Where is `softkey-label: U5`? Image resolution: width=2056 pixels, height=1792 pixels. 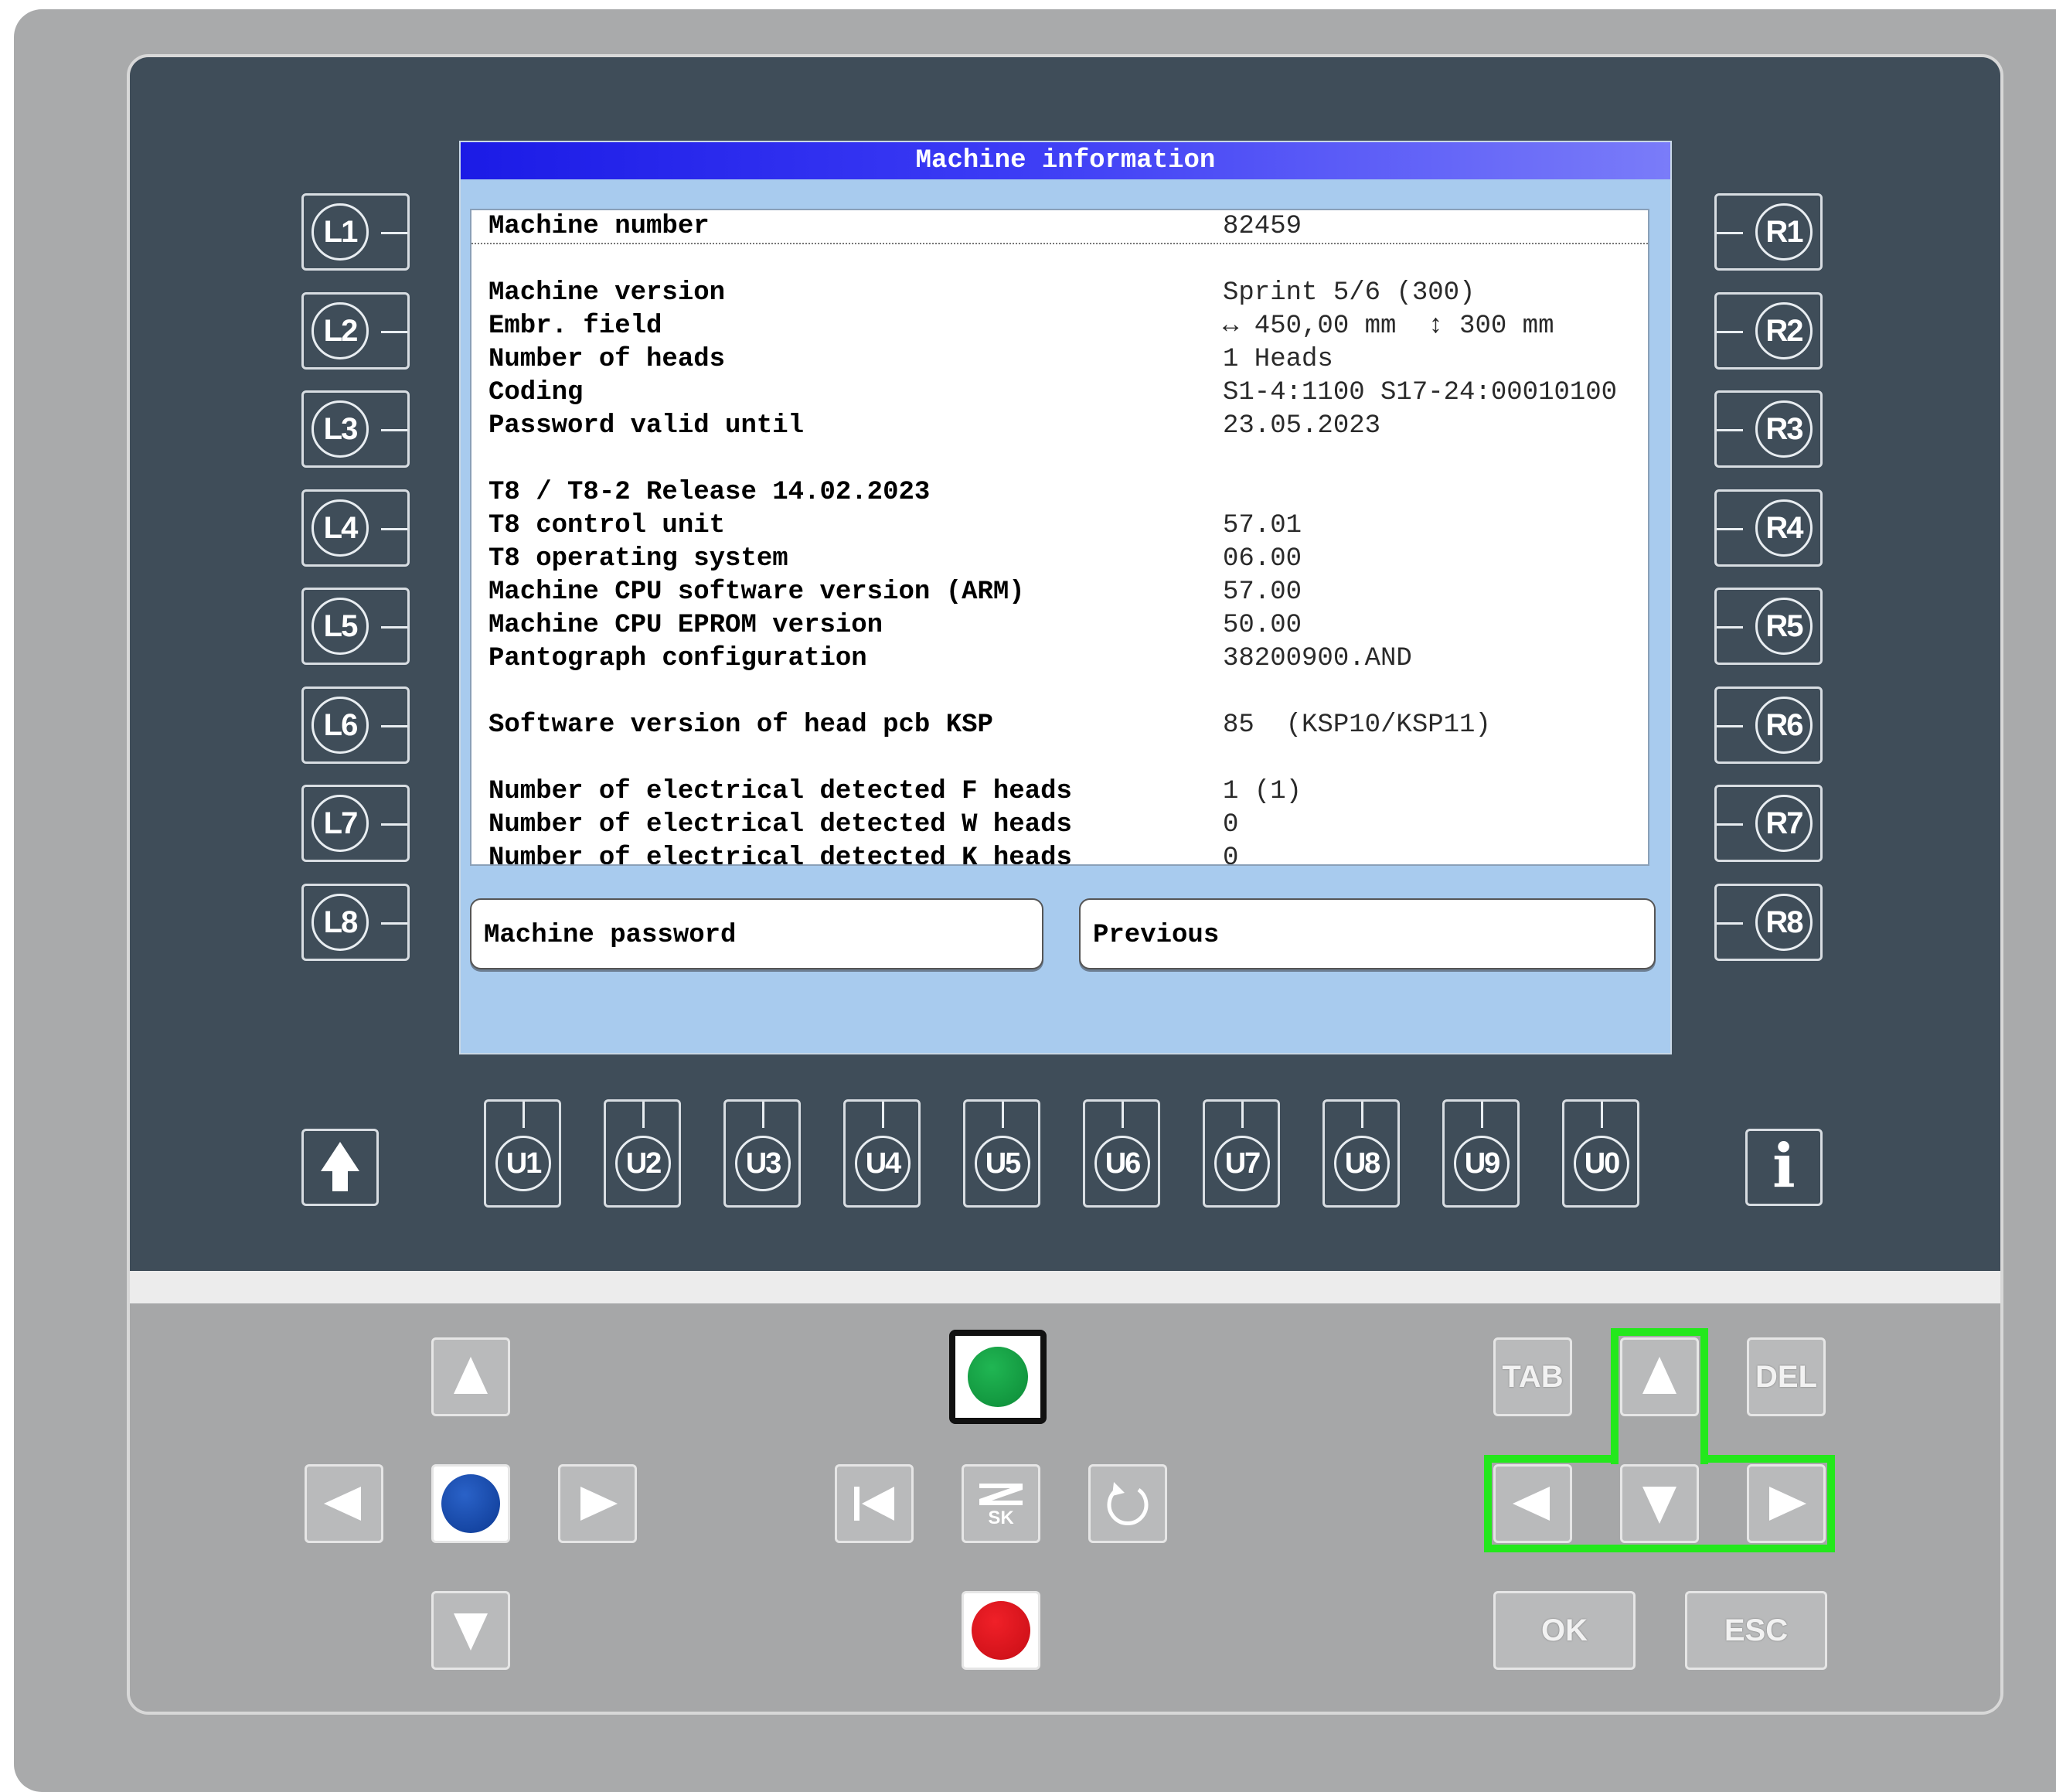 softkey-label: U5 is located at coordinates (1002, 1163).